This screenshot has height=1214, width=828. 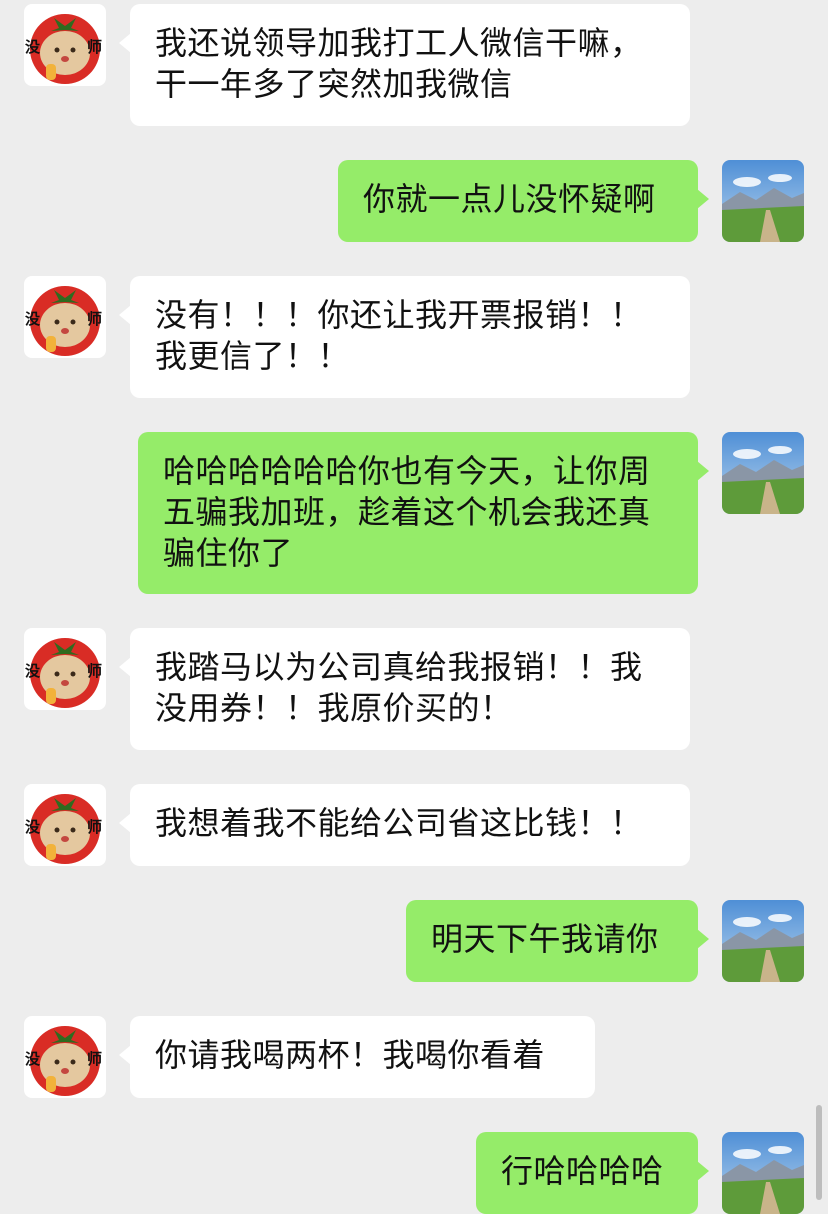 I want to click on scrollbar-thumb, so click(x=819, y=1152).